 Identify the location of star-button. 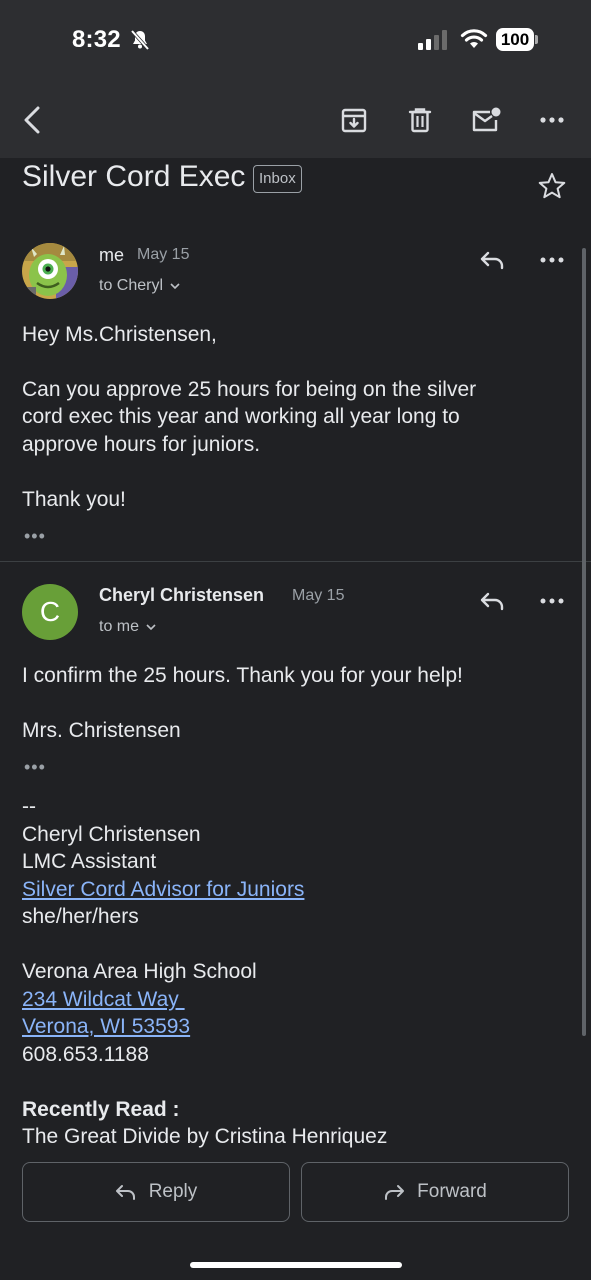
(552, 186).